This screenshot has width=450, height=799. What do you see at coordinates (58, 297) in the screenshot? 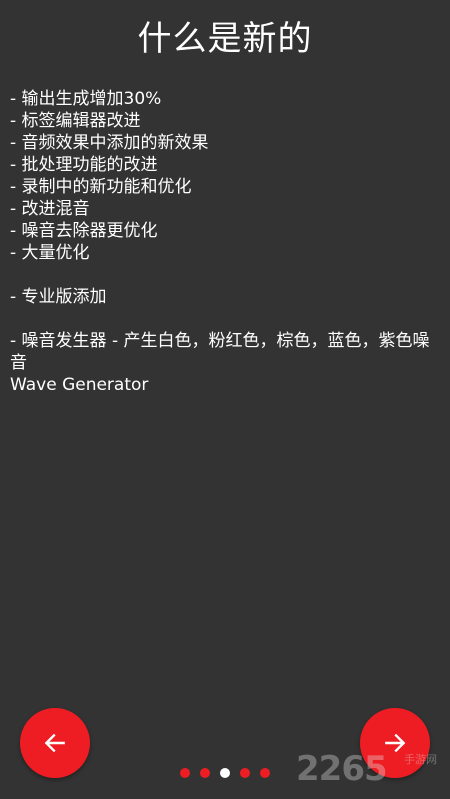
I see `changelog-line: - 专业版添加` at bounding box center [58, 297].